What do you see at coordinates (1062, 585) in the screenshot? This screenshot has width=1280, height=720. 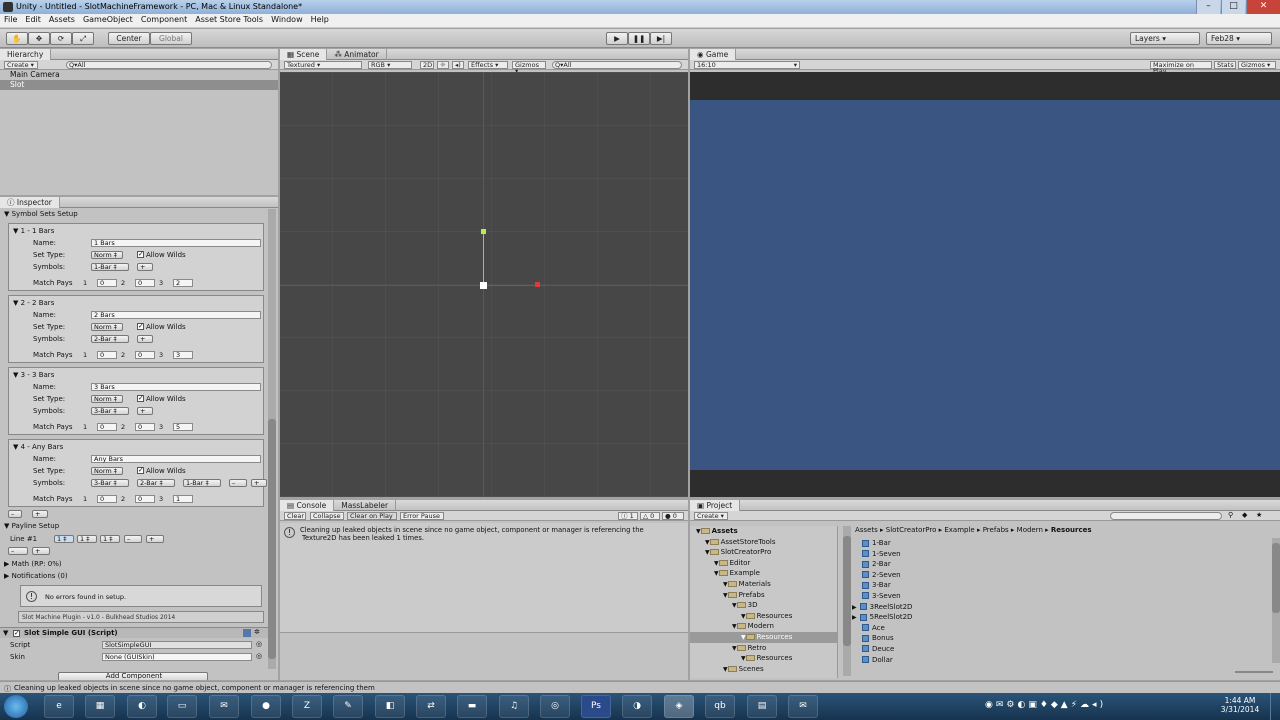 I see `asset-item: 3-Bar` at bounding box center [1062, 585].